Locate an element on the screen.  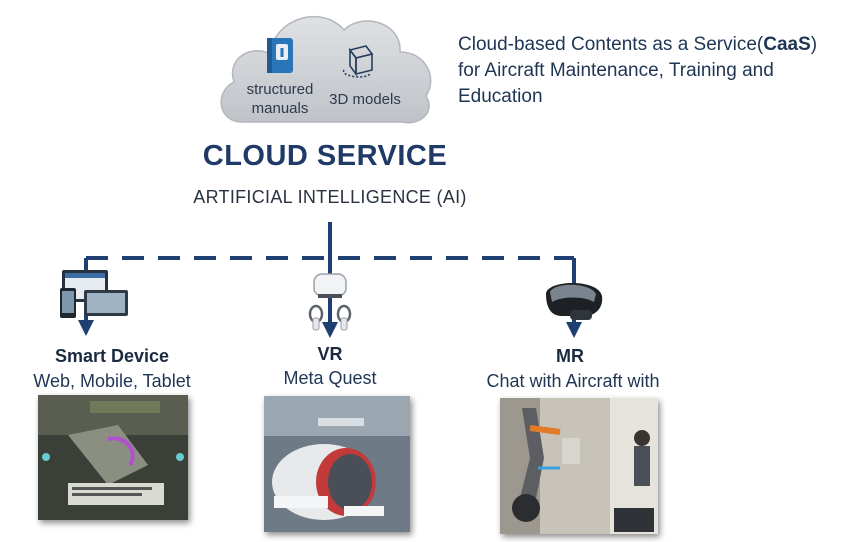
structured-manuals-label: structured manuals is located at coordinates (280, 99).